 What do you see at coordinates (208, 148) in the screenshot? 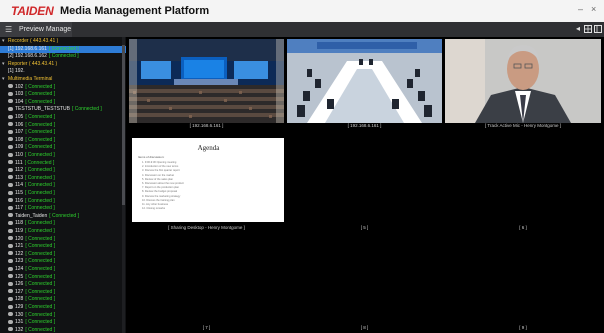
I see `doc-title: Agenda` at bounding box center [208, 148].